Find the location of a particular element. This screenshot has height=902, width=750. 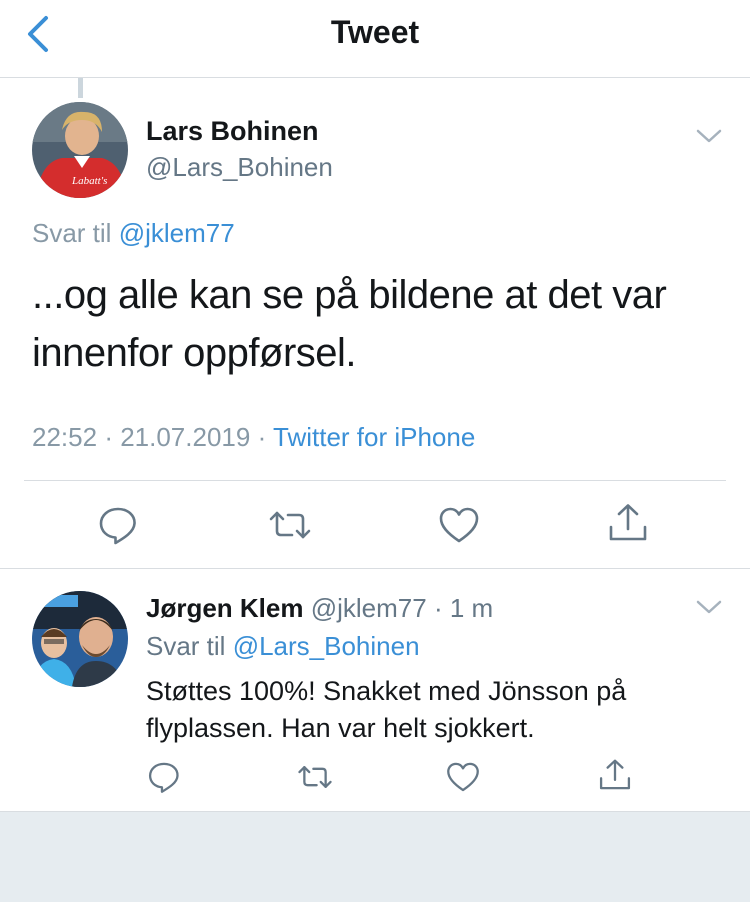

author-name: Lars Bohinen is located at coordinates (232, 131).